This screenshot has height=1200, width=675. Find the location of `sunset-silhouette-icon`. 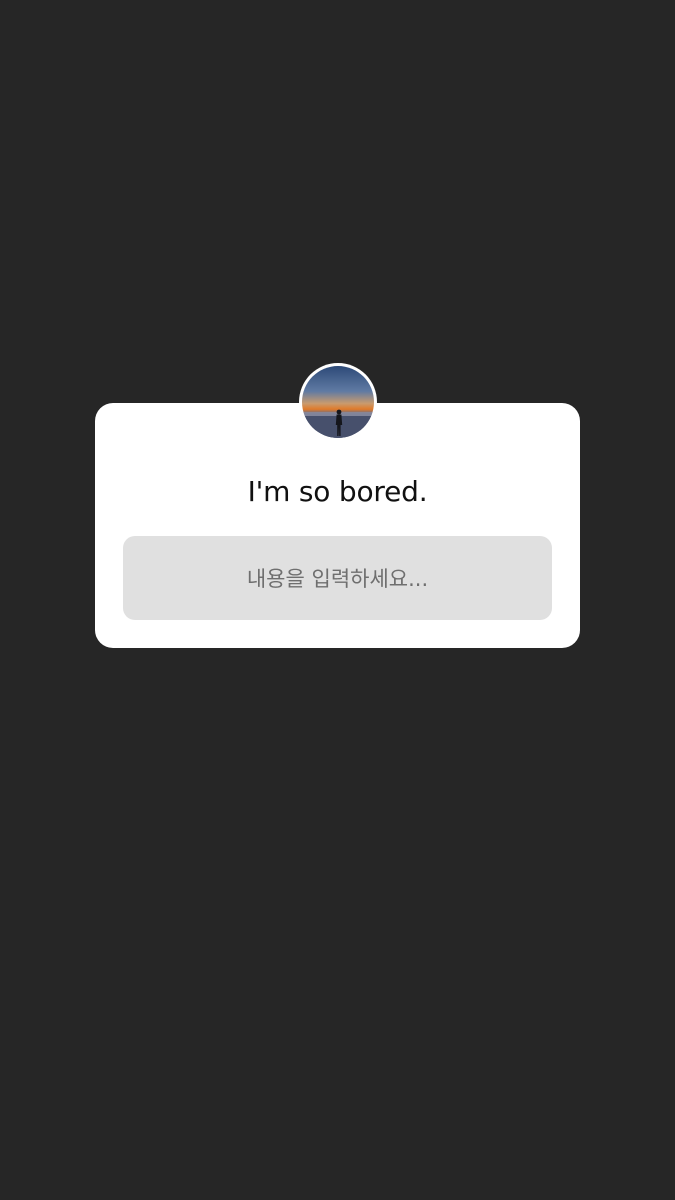

sunset-silhouette-icon is located at coordinates (338, 402).